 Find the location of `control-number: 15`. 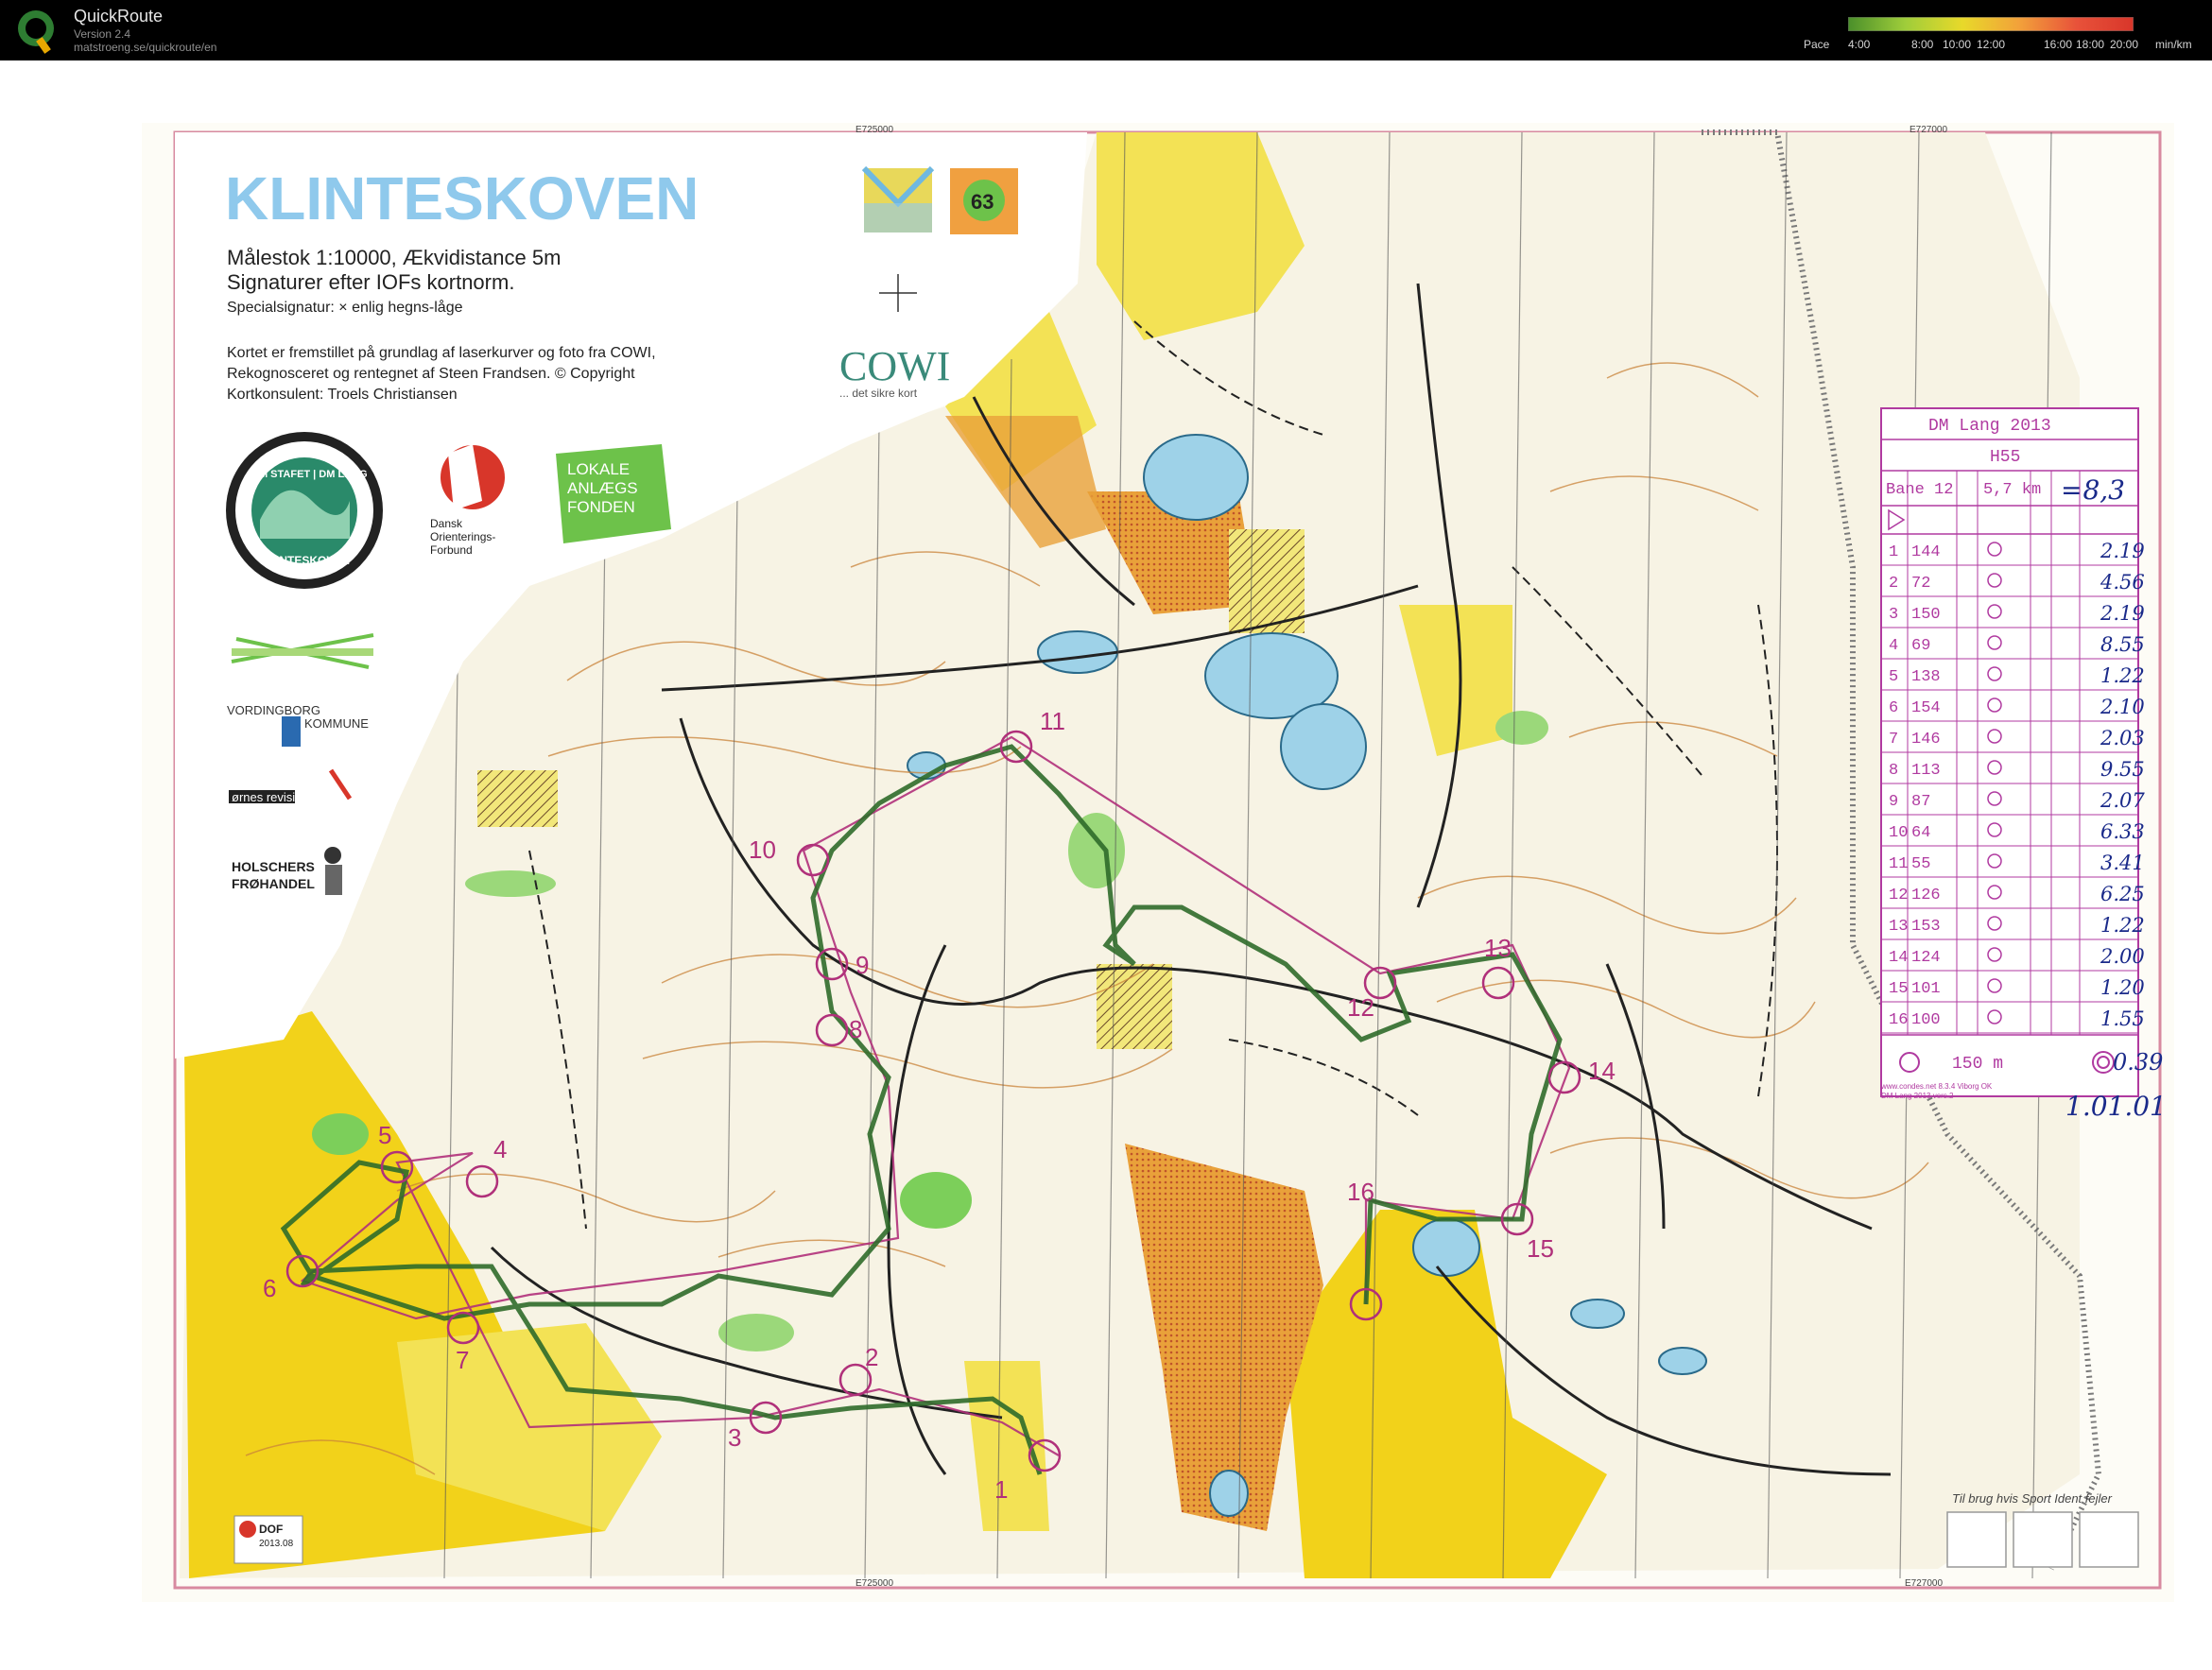

control-number: 15 is located at coordinates (1540, 1249).